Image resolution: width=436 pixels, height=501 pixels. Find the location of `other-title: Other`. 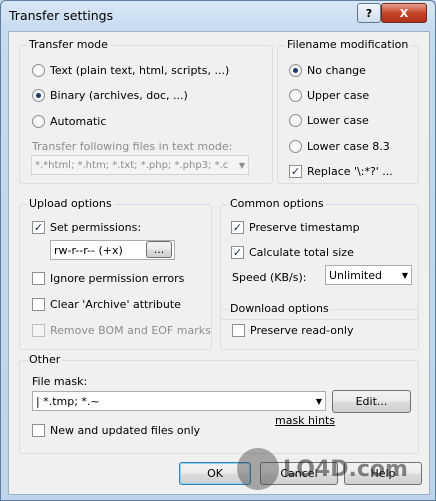

other-title: Other is located at coordinates (45, 359).